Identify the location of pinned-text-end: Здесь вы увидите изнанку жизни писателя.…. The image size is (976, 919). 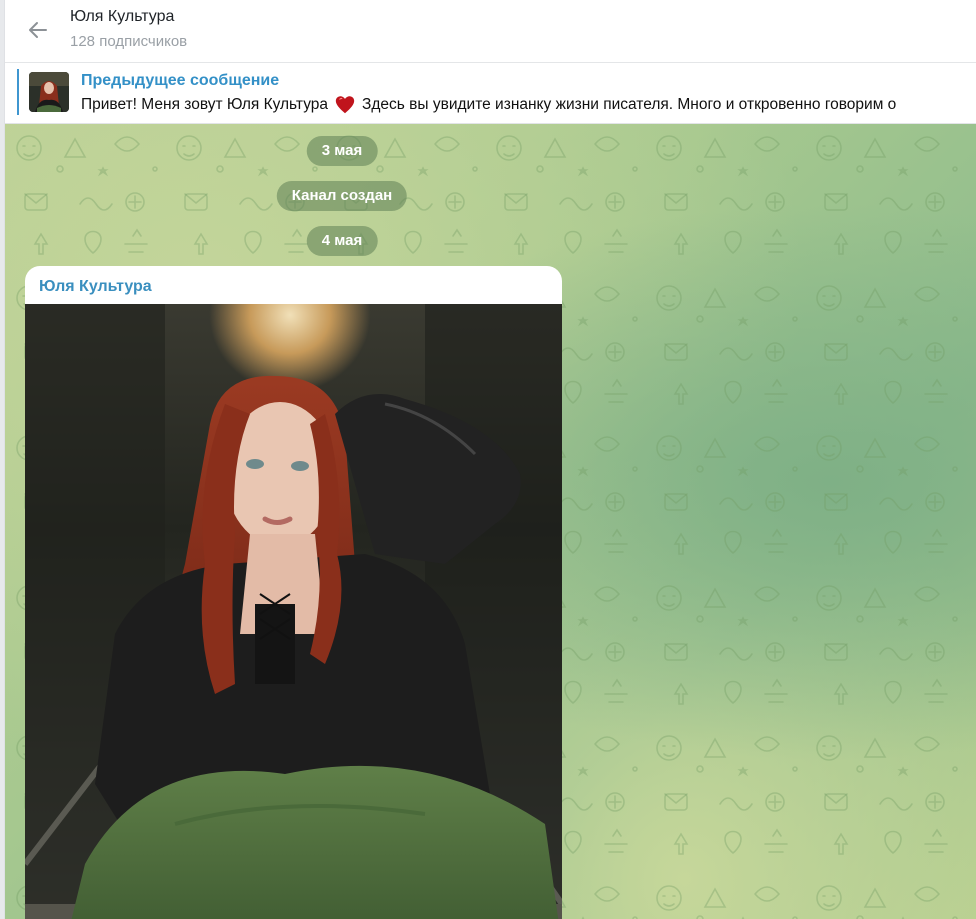
(629, 104).